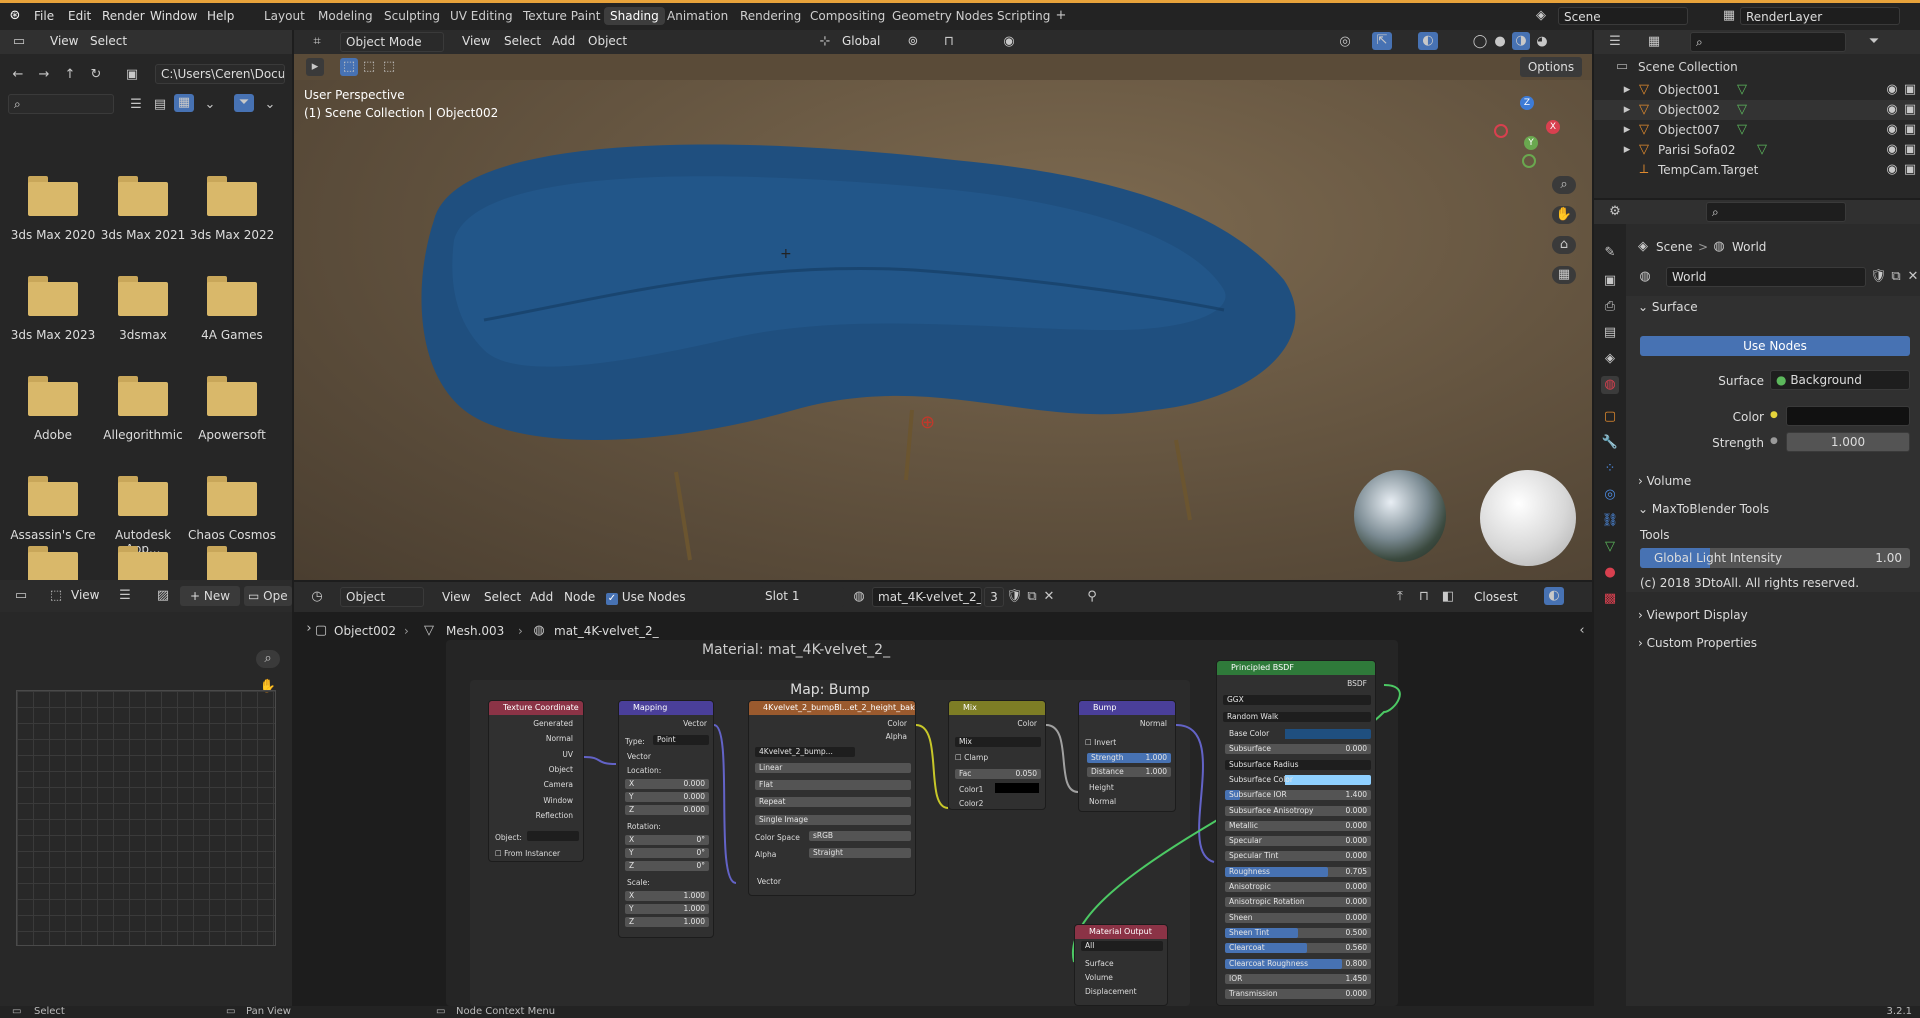 The width and height of the screenshot is (1920, 1018). What do you see at coordinates (1775, 558) in the screenshot?
I see `global-light-intensity-slider: Global Light Intensity 1.00` at bounding box center [1775, 558].